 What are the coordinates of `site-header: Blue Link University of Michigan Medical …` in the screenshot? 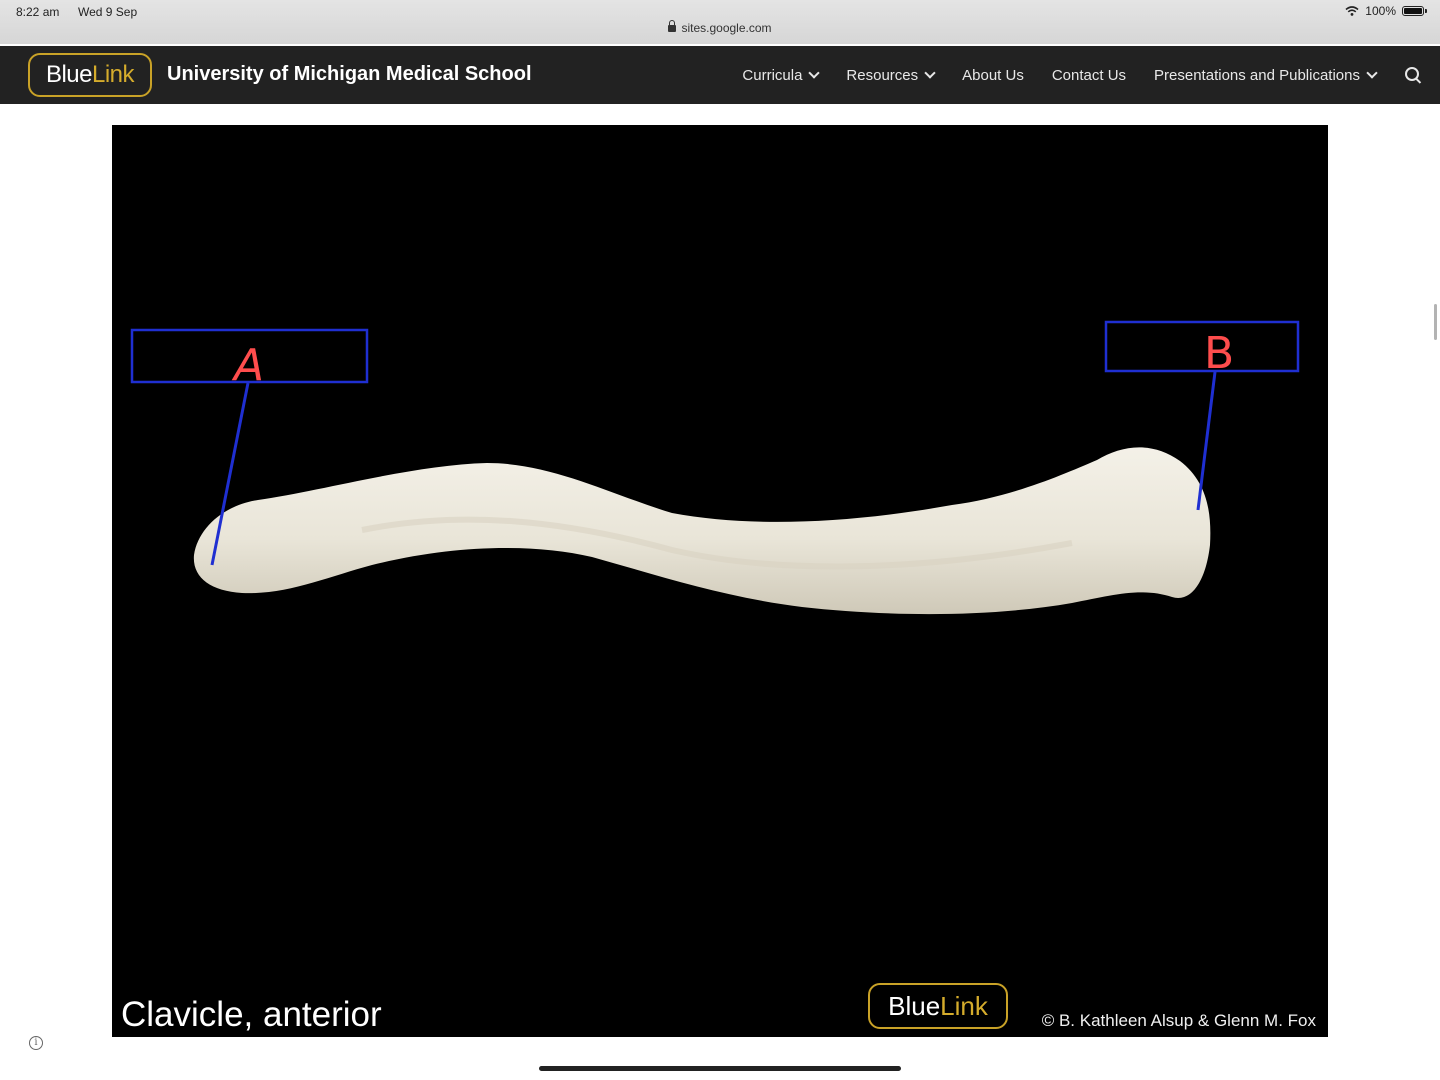 It's located at (720, 75).